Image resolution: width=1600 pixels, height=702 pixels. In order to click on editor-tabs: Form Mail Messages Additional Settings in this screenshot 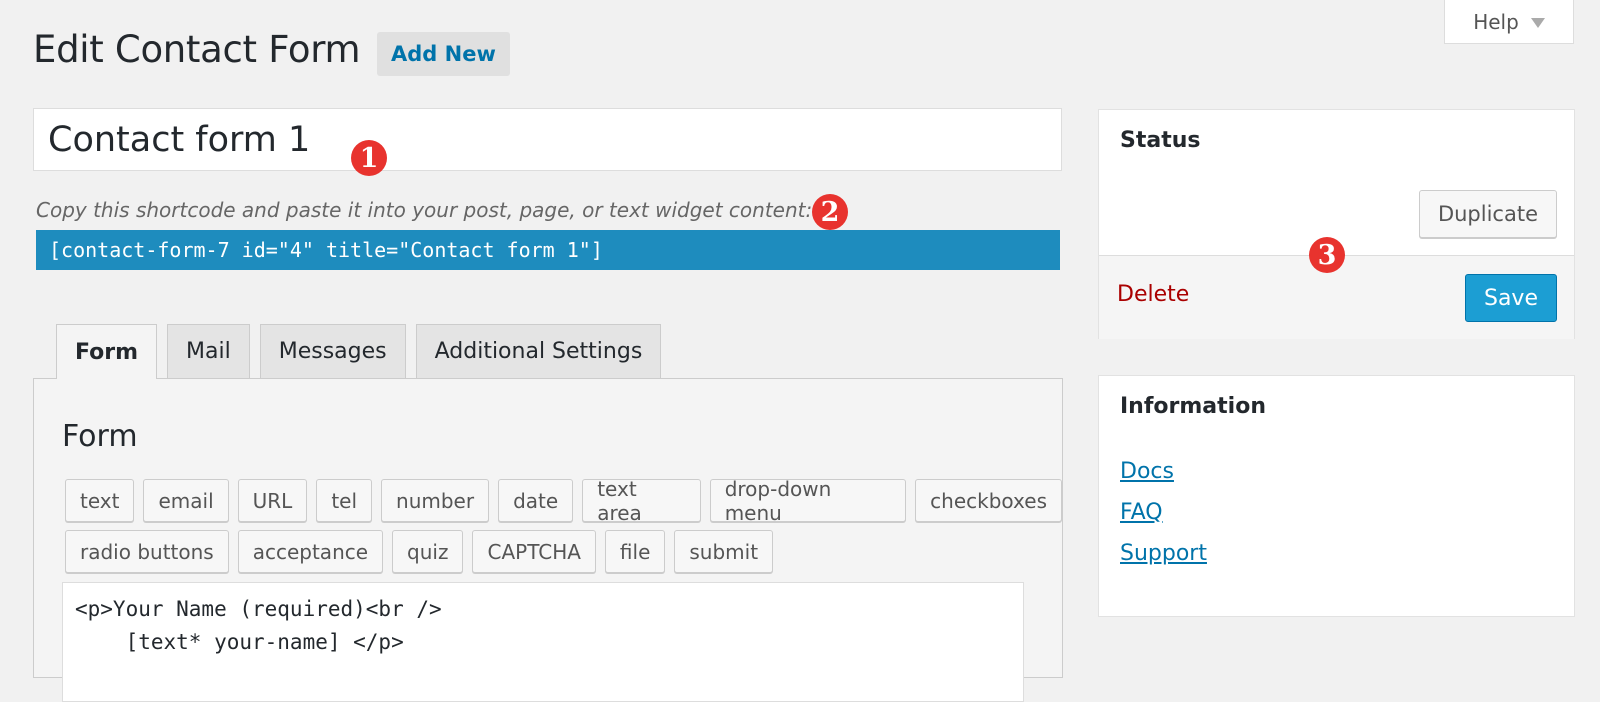, I will do `click(359, 351)`.